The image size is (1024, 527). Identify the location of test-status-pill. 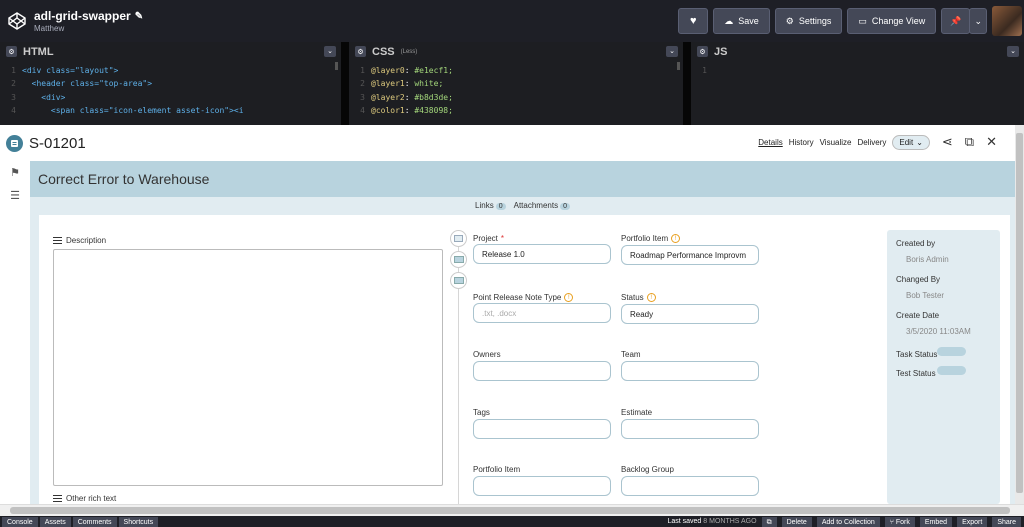
(951, 370).